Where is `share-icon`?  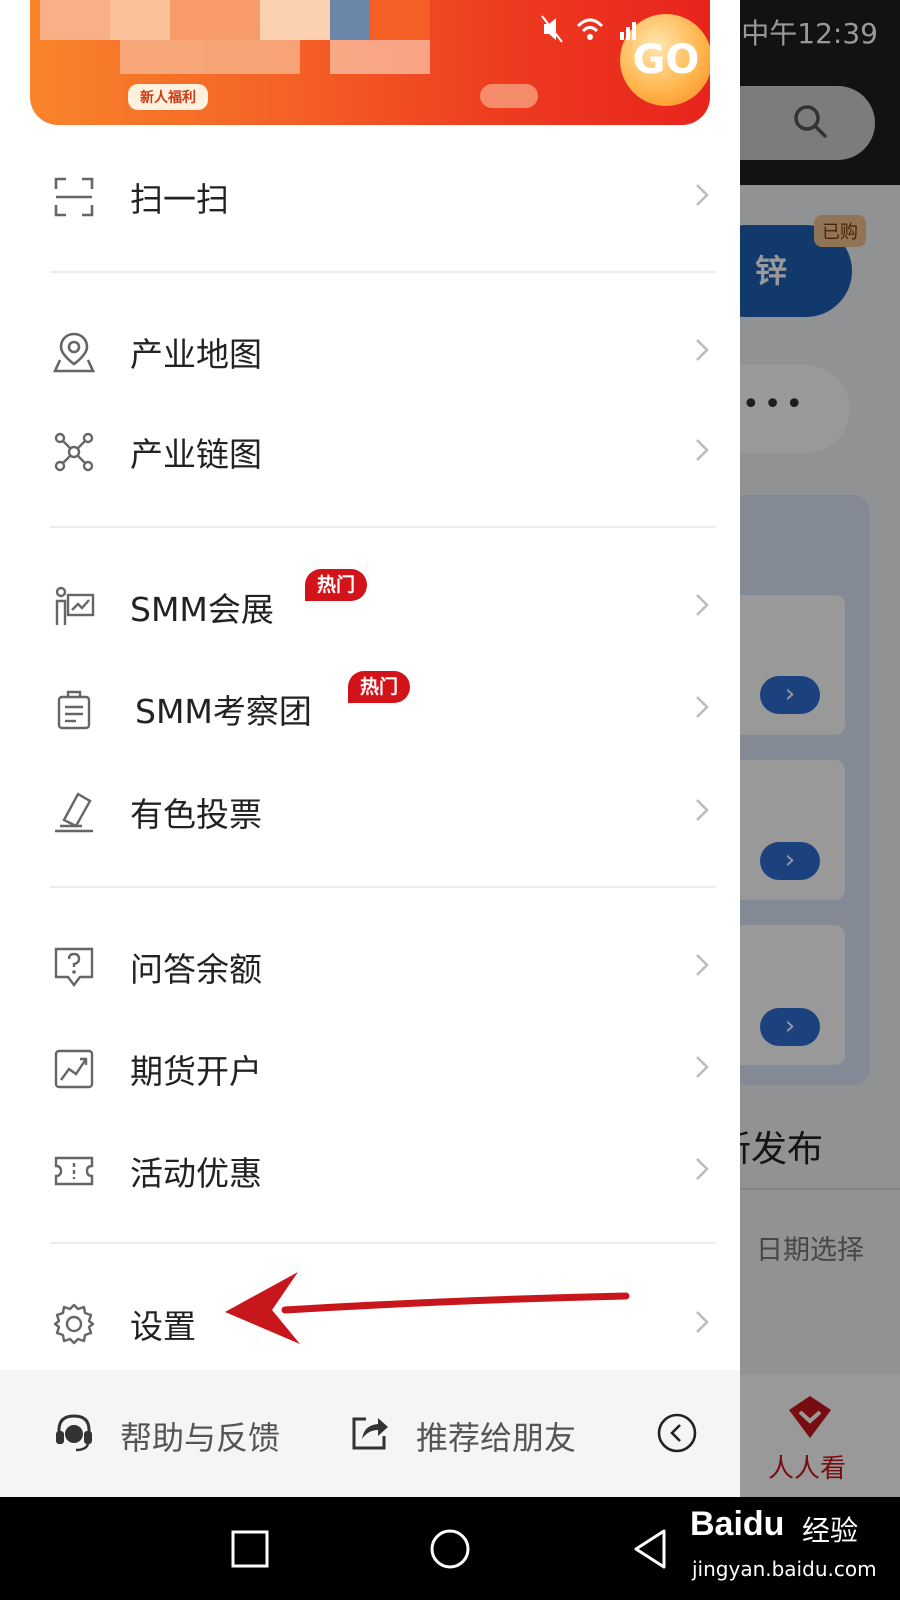 share-icon is located at coordinates (370, 1433).